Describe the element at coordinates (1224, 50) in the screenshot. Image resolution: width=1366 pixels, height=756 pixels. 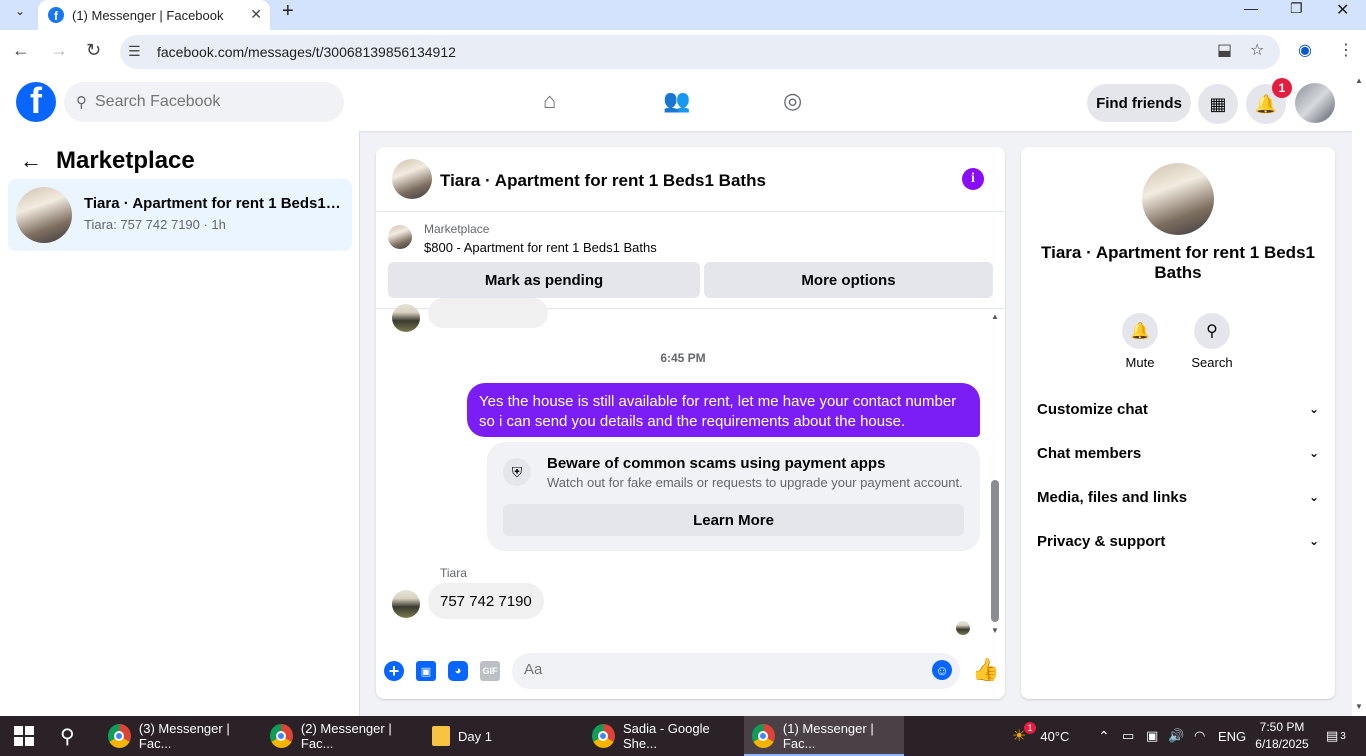
I see `install-app-icon: ⬓` at that location.